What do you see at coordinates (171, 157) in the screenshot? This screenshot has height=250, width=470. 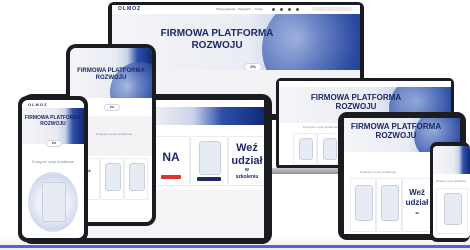 I see `card-heading: NA` at bounding box center [171, 157].